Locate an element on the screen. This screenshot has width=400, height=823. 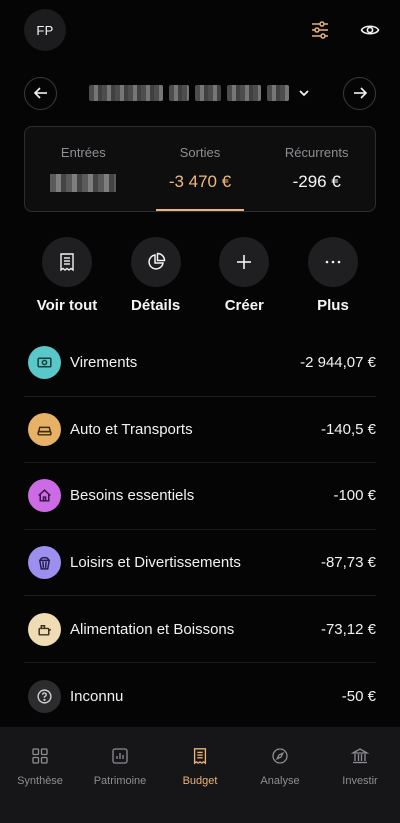
tab-synthese: Synthèse is located at coordinates (40, 784).